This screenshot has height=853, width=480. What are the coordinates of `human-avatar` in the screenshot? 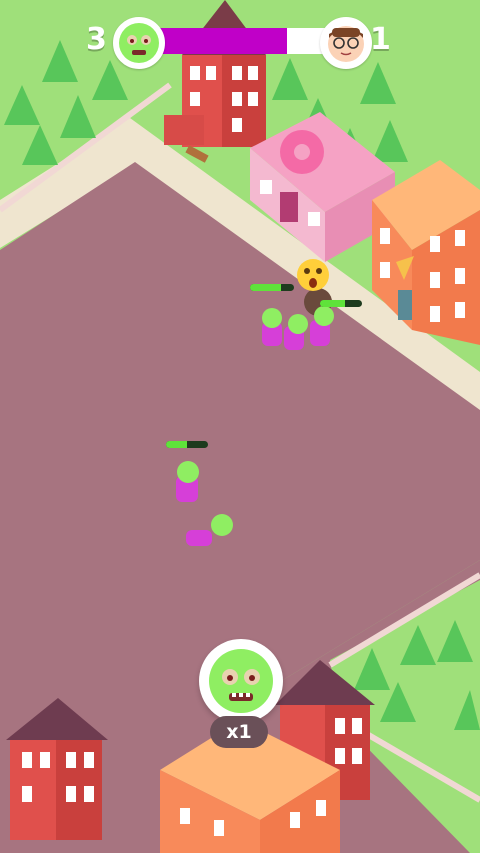 It's located at (346, 43).